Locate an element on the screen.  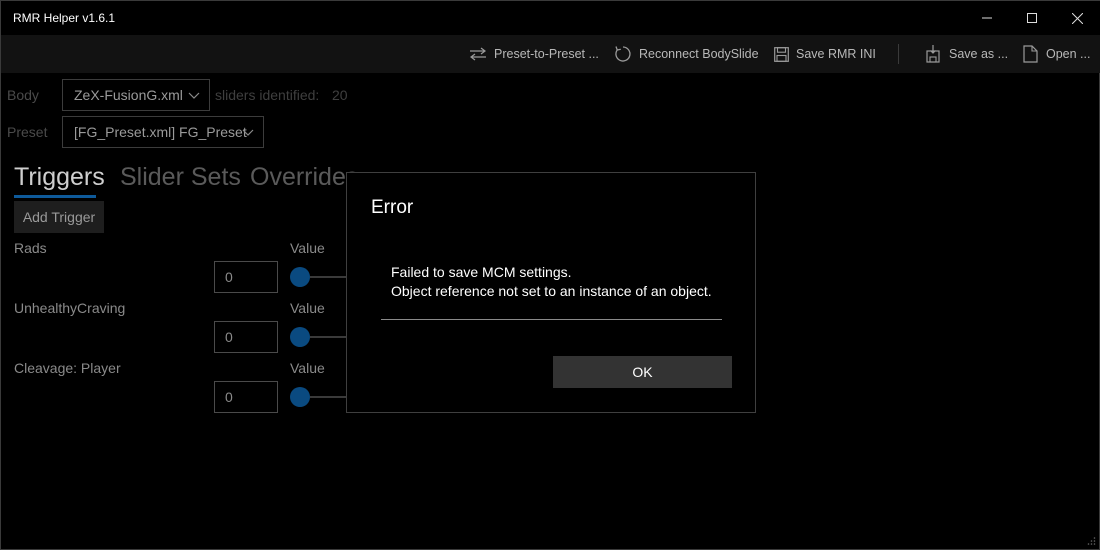
close-icon is located at coordinates (1077, 18).